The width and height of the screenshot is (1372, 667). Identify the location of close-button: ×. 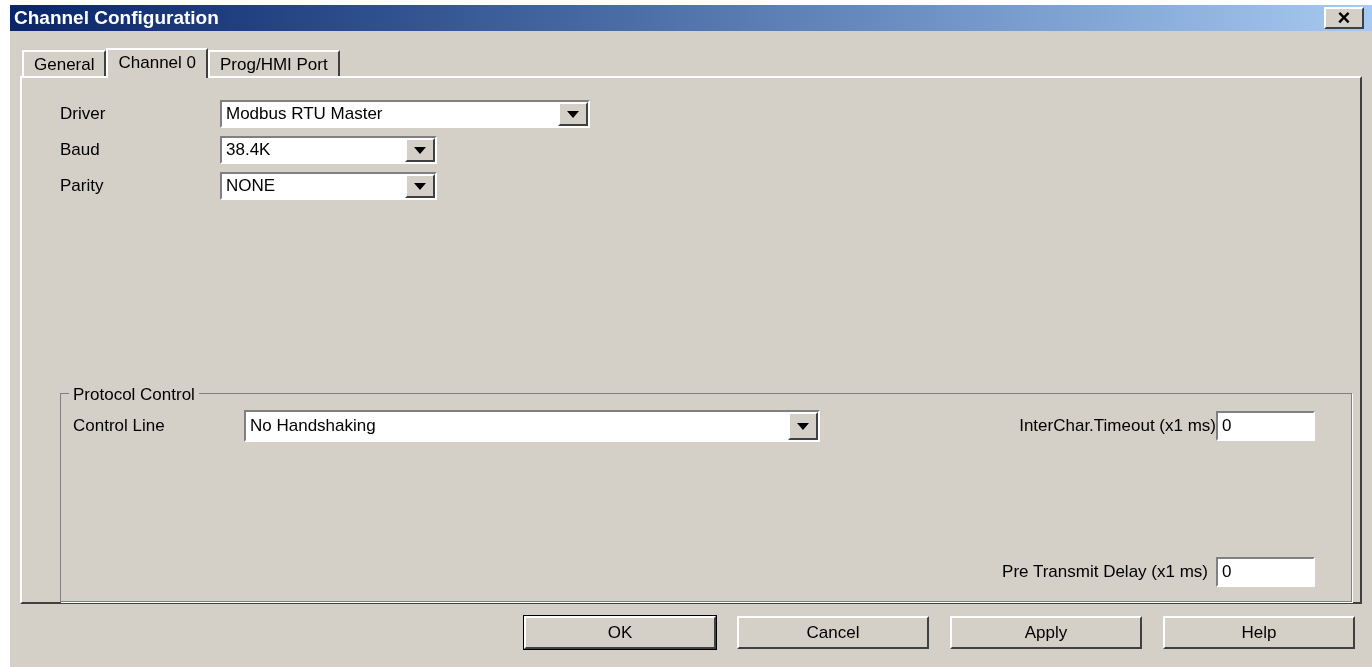
(1344, 18).